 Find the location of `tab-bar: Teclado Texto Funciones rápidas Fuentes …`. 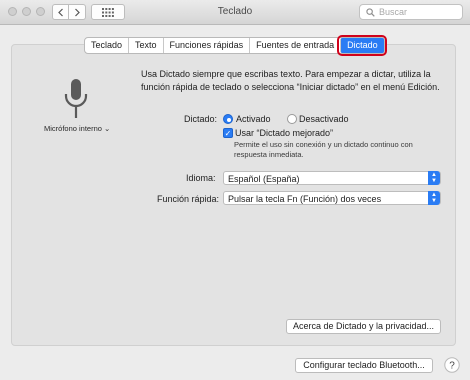

tab-bar: Teclado Texto Funciones rápidas Fuentes … is located at coordinates (235, 45).